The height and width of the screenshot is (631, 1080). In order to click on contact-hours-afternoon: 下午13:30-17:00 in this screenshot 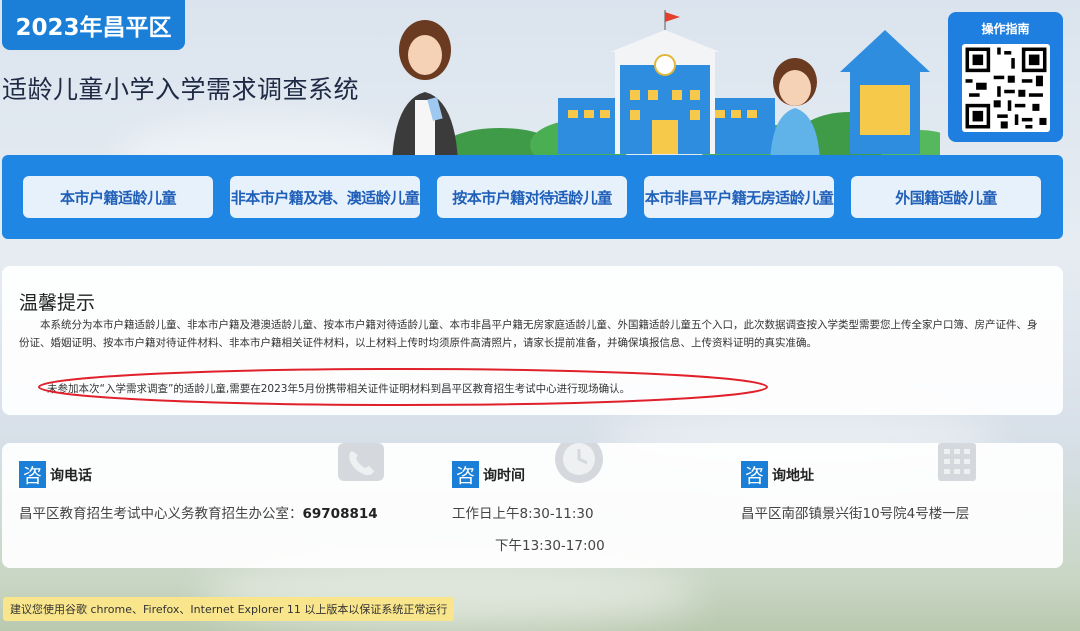, I will do `click(550, 546)`.